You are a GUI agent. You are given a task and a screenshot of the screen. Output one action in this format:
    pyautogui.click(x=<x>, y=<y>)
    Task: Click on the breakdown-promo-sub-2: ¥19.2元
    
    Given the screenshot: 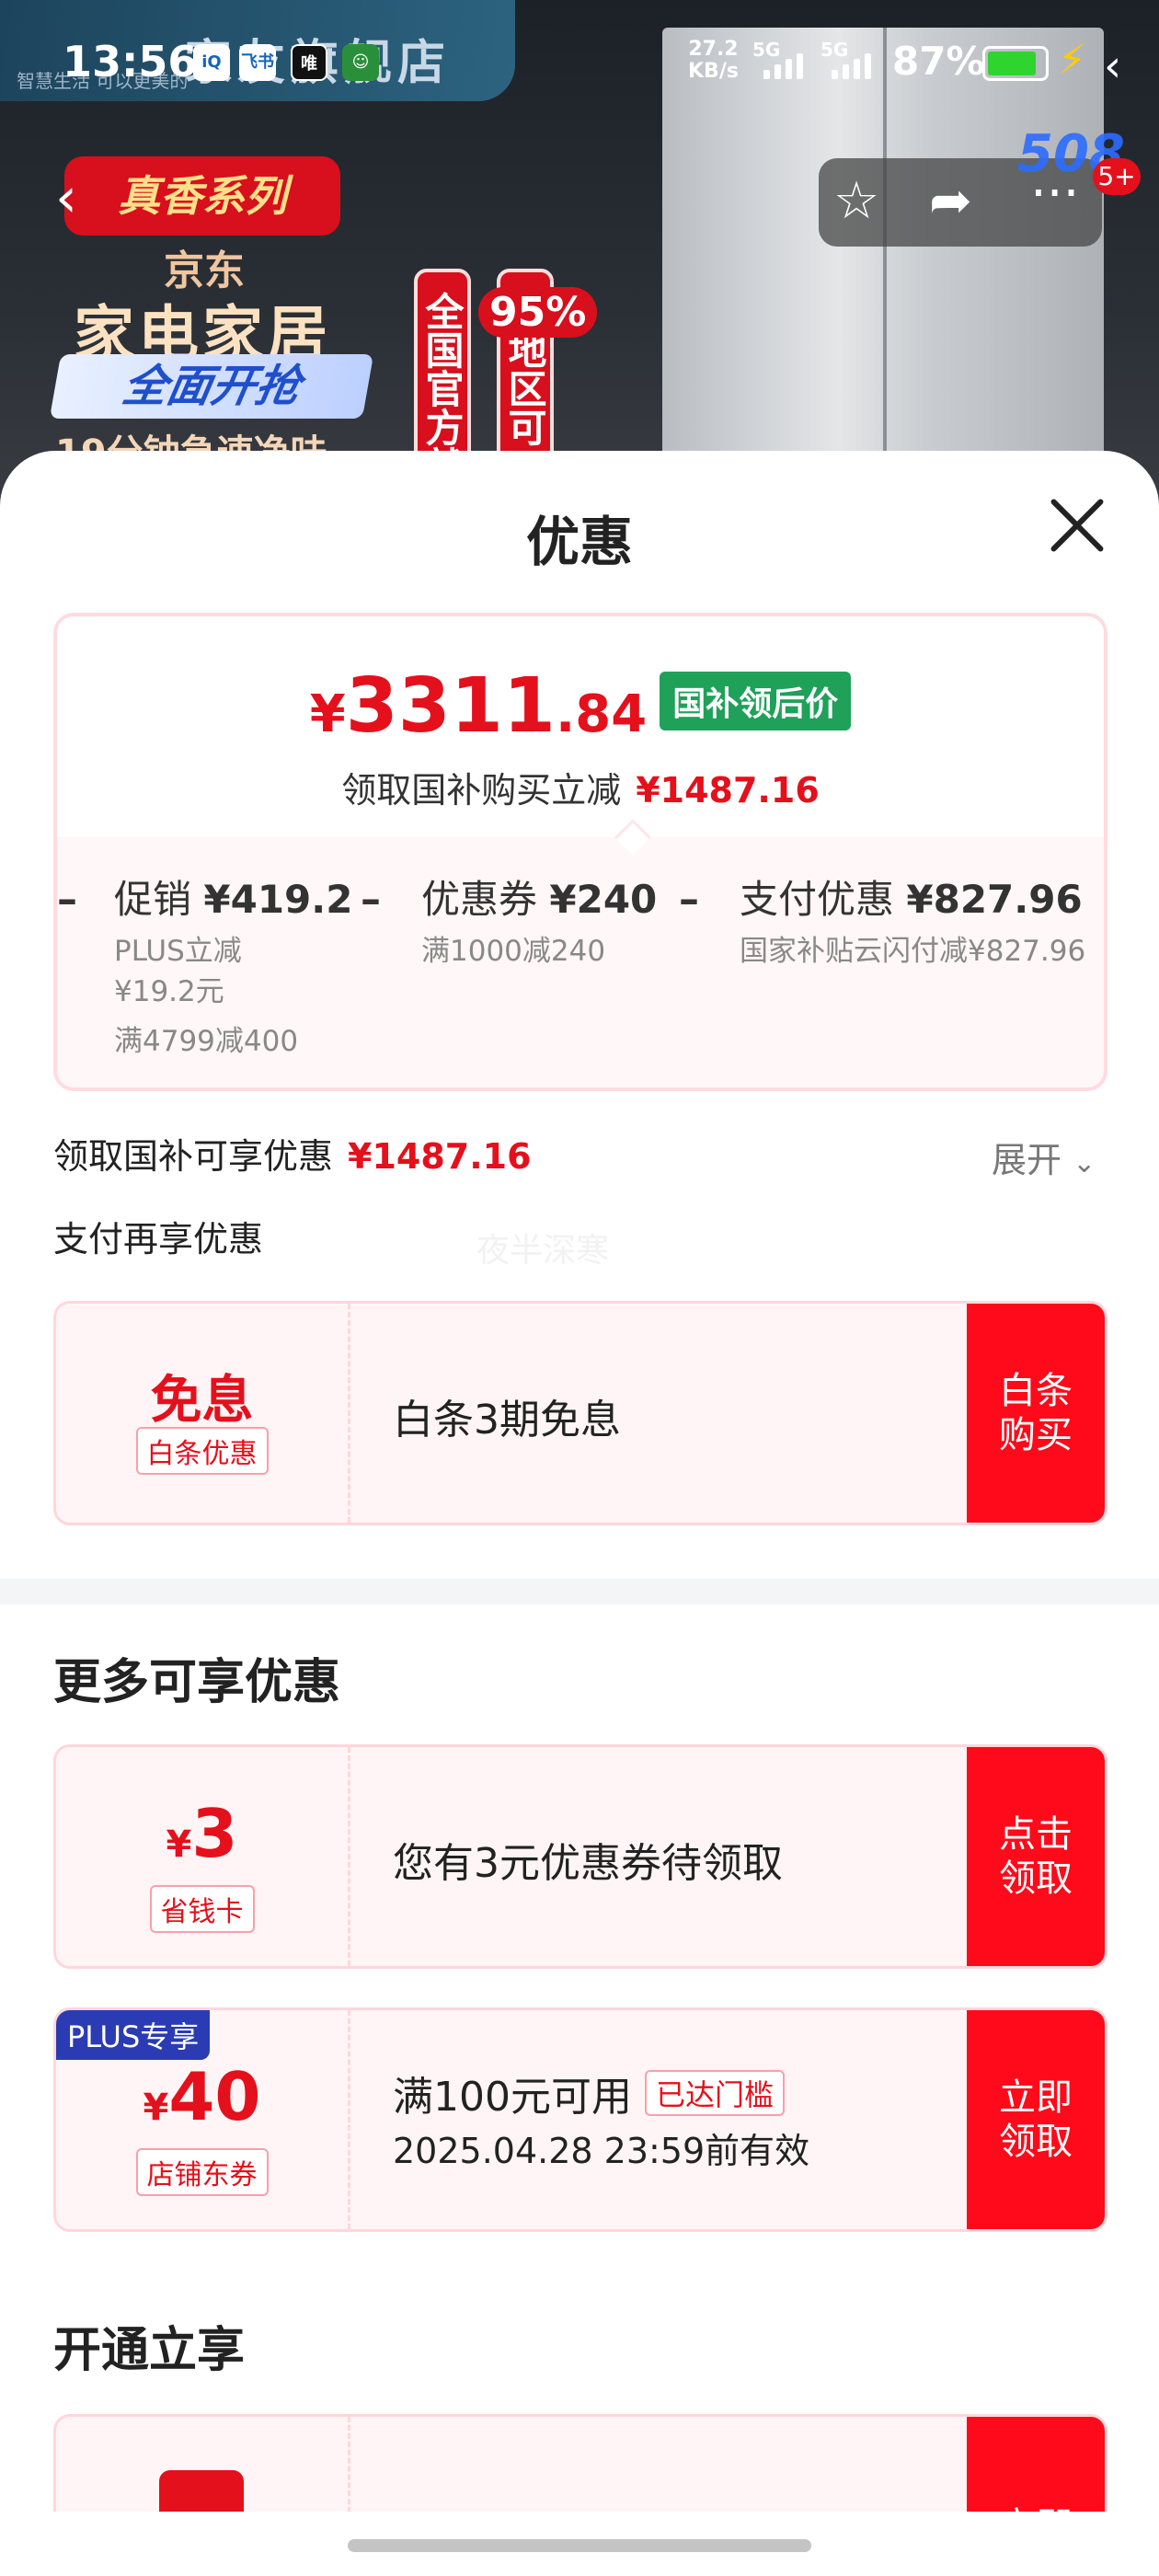 What is the action you would take?
    pyautogui.click(x=169, y=991)
    